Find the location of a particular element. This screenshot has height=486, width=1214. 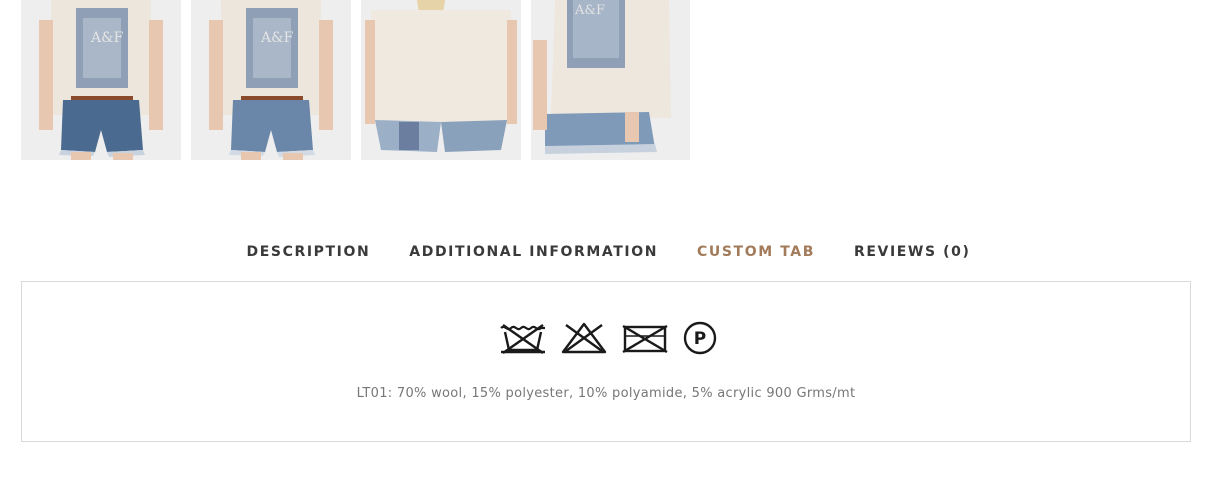

do-not-tumble-dry-icon is located at coordinates (645, 339).